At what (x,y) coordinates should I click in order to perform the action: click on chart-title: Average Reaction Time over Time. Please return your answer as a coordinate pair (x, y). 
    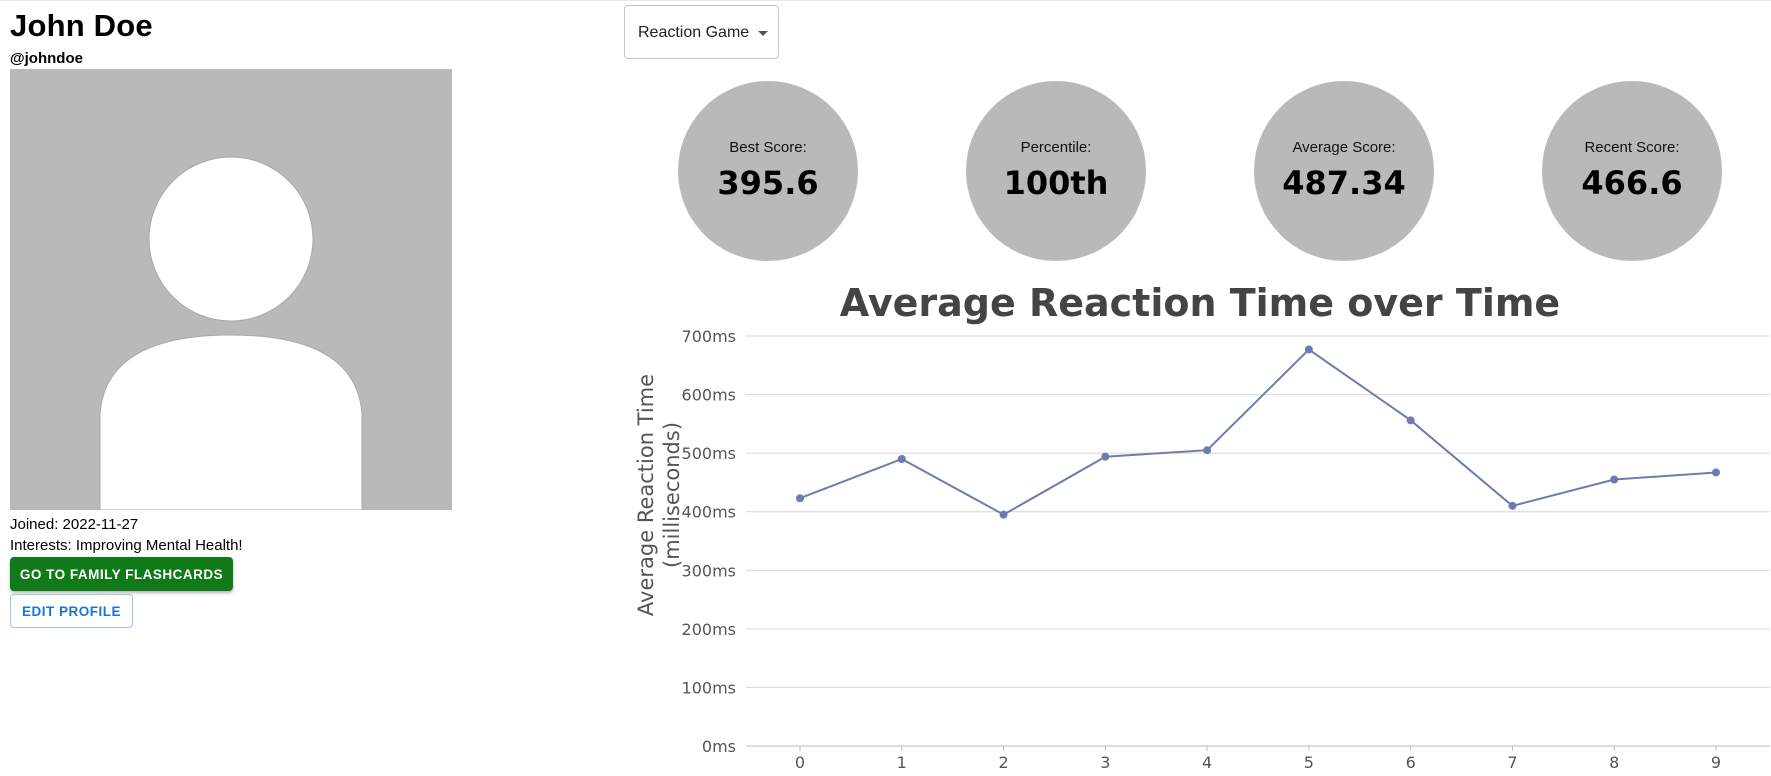
    Looking at the image, I should click on (1200, 303).